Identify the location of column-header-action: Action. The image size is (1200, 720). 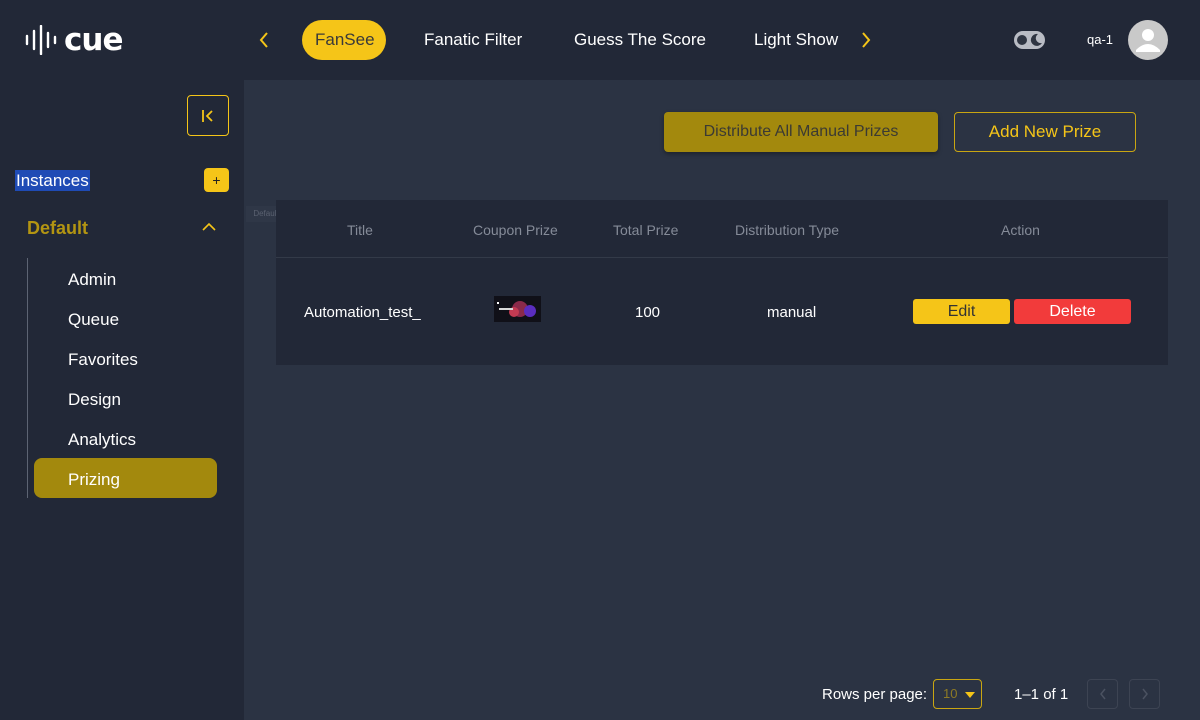
(1020, 230).